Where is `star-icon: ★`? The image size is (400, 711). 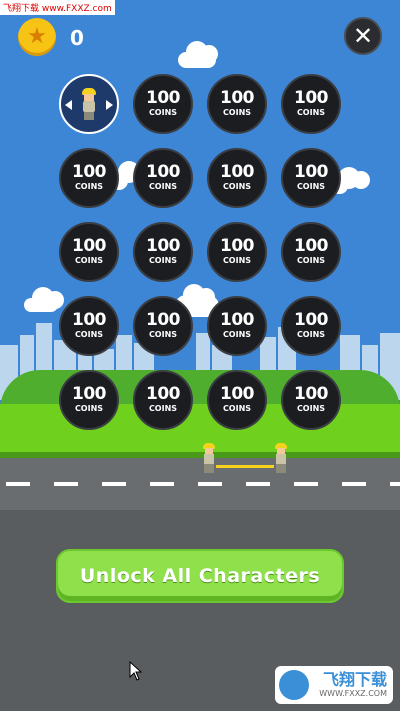 star-icon: ★ is located at coordinates (37, 36).